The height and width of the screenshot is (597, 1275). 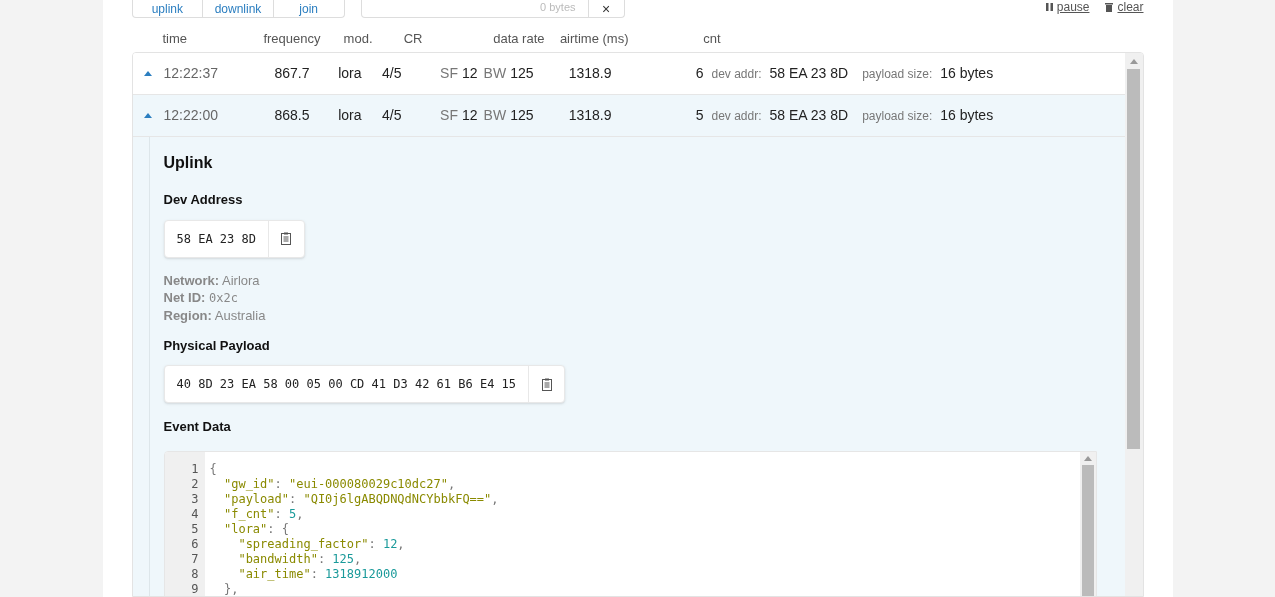 I want to click on message-row: 12:22:37 867.7 lora 4/5 SF 12 BW 125 1318.9 6 dev addr: 58 EA 23 8D payload size: 16 bytes, so click(x=628, y=74).